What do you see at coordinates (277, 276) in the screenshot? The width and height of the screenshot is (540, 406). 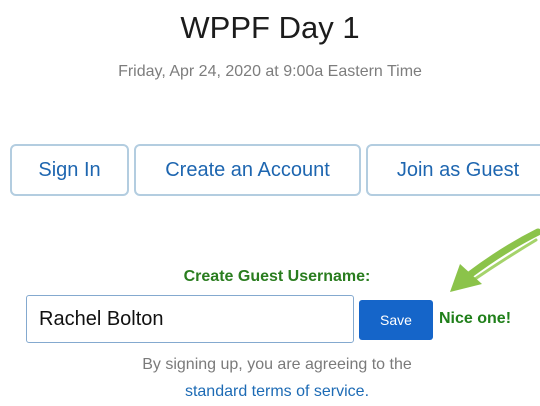 I see `guest-username-label: Create Guest Username:` at bounding box center [277, 276].